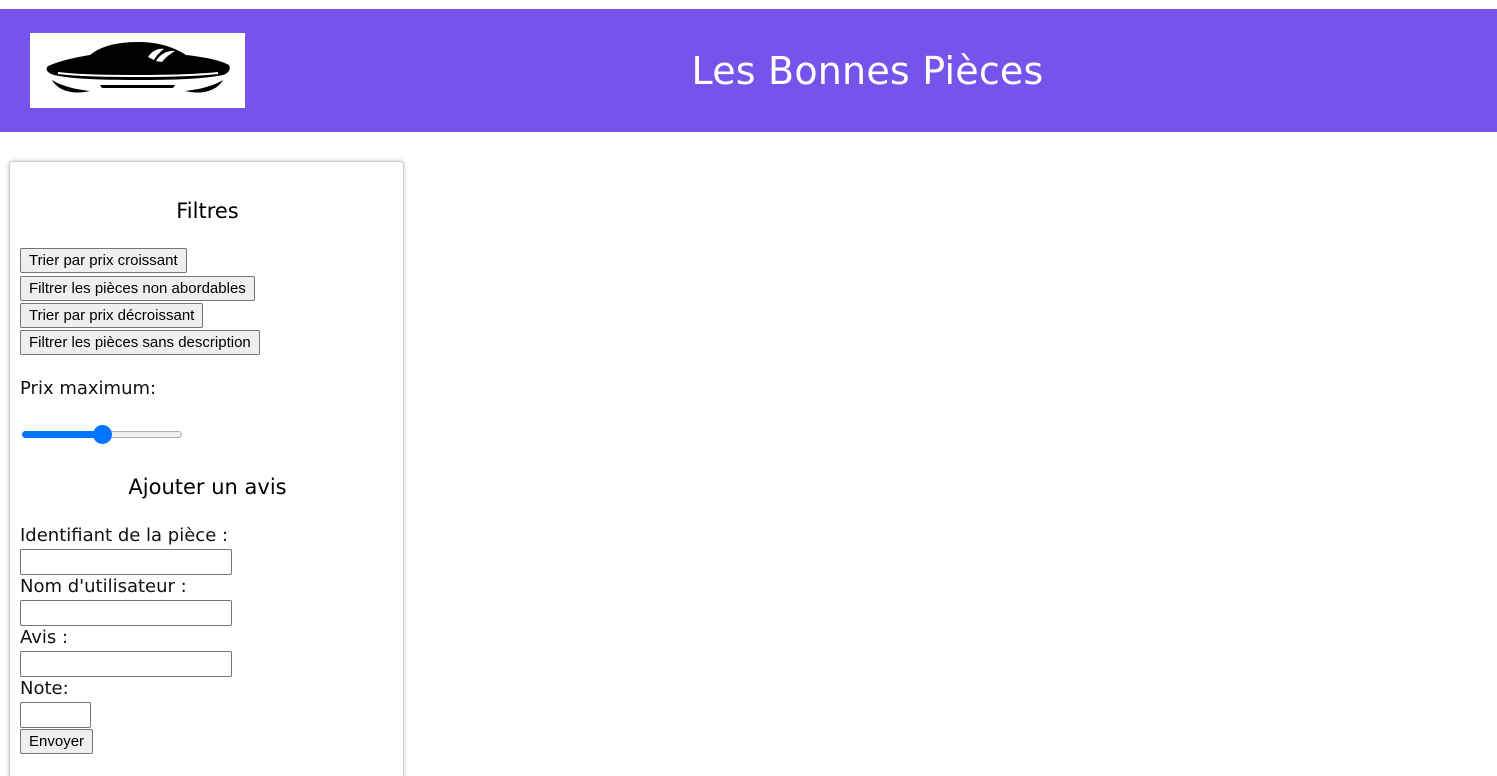 The width and height of the screenshot is (1497, 776). I want to click on slider-thumb, so click(102, 434).